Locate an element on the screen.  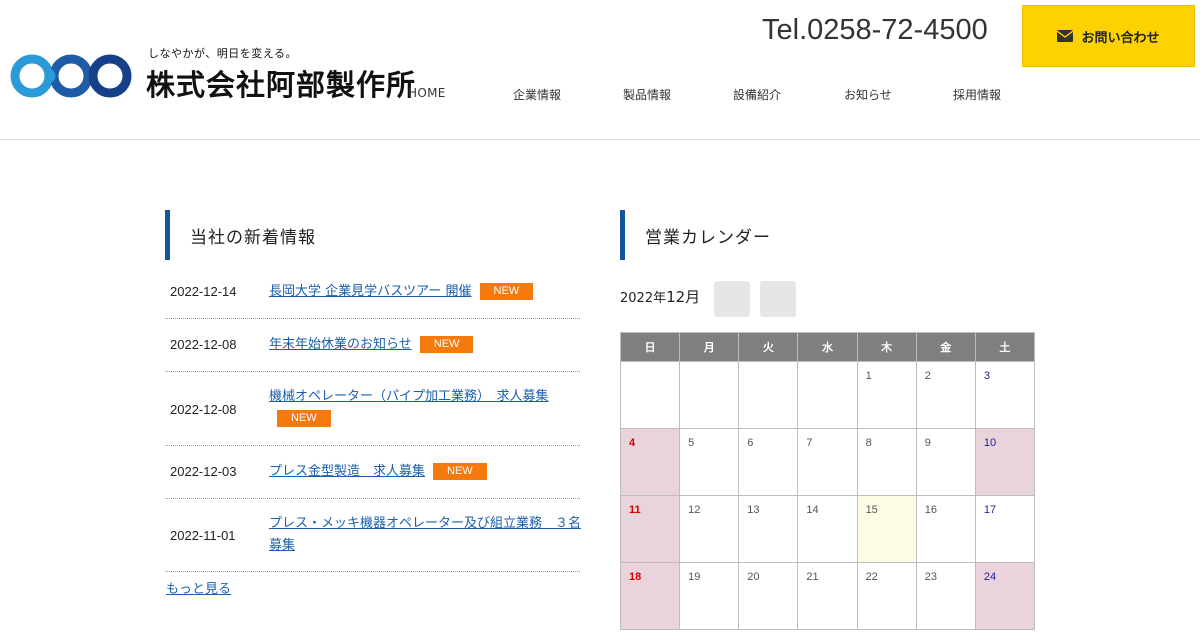
calendar-day-cell: 10 is located at coordinates (1005, 462).